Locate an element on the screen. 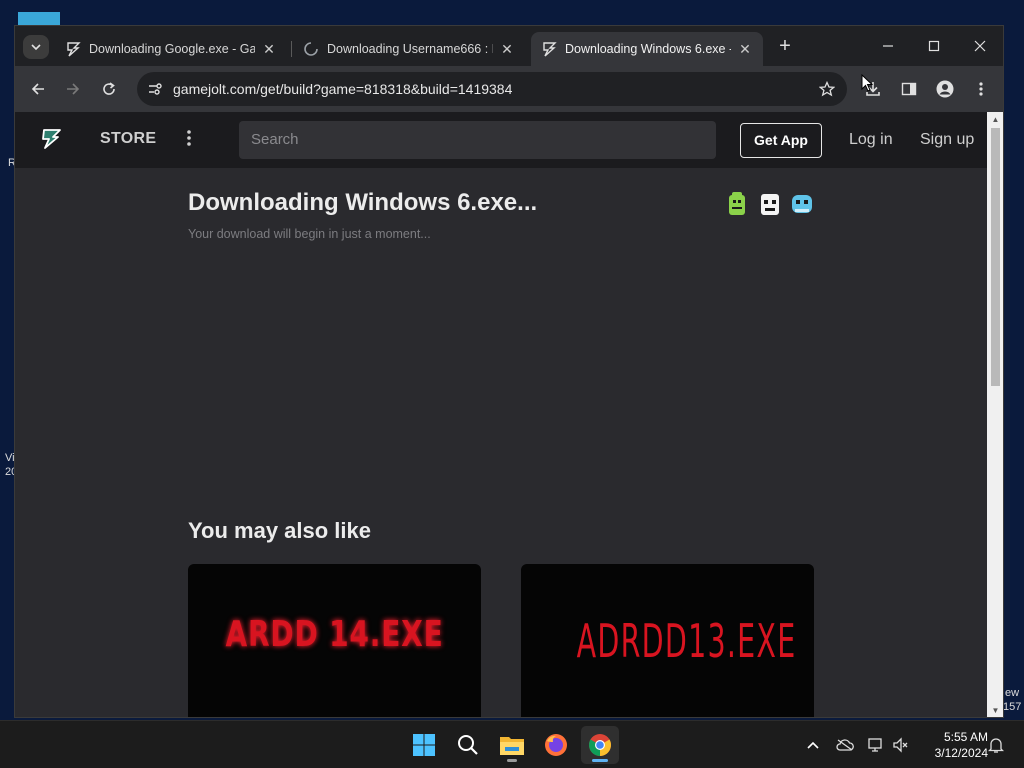 This screenshot has width=1024, height=768. back-button is located at coordinates (38, 89).